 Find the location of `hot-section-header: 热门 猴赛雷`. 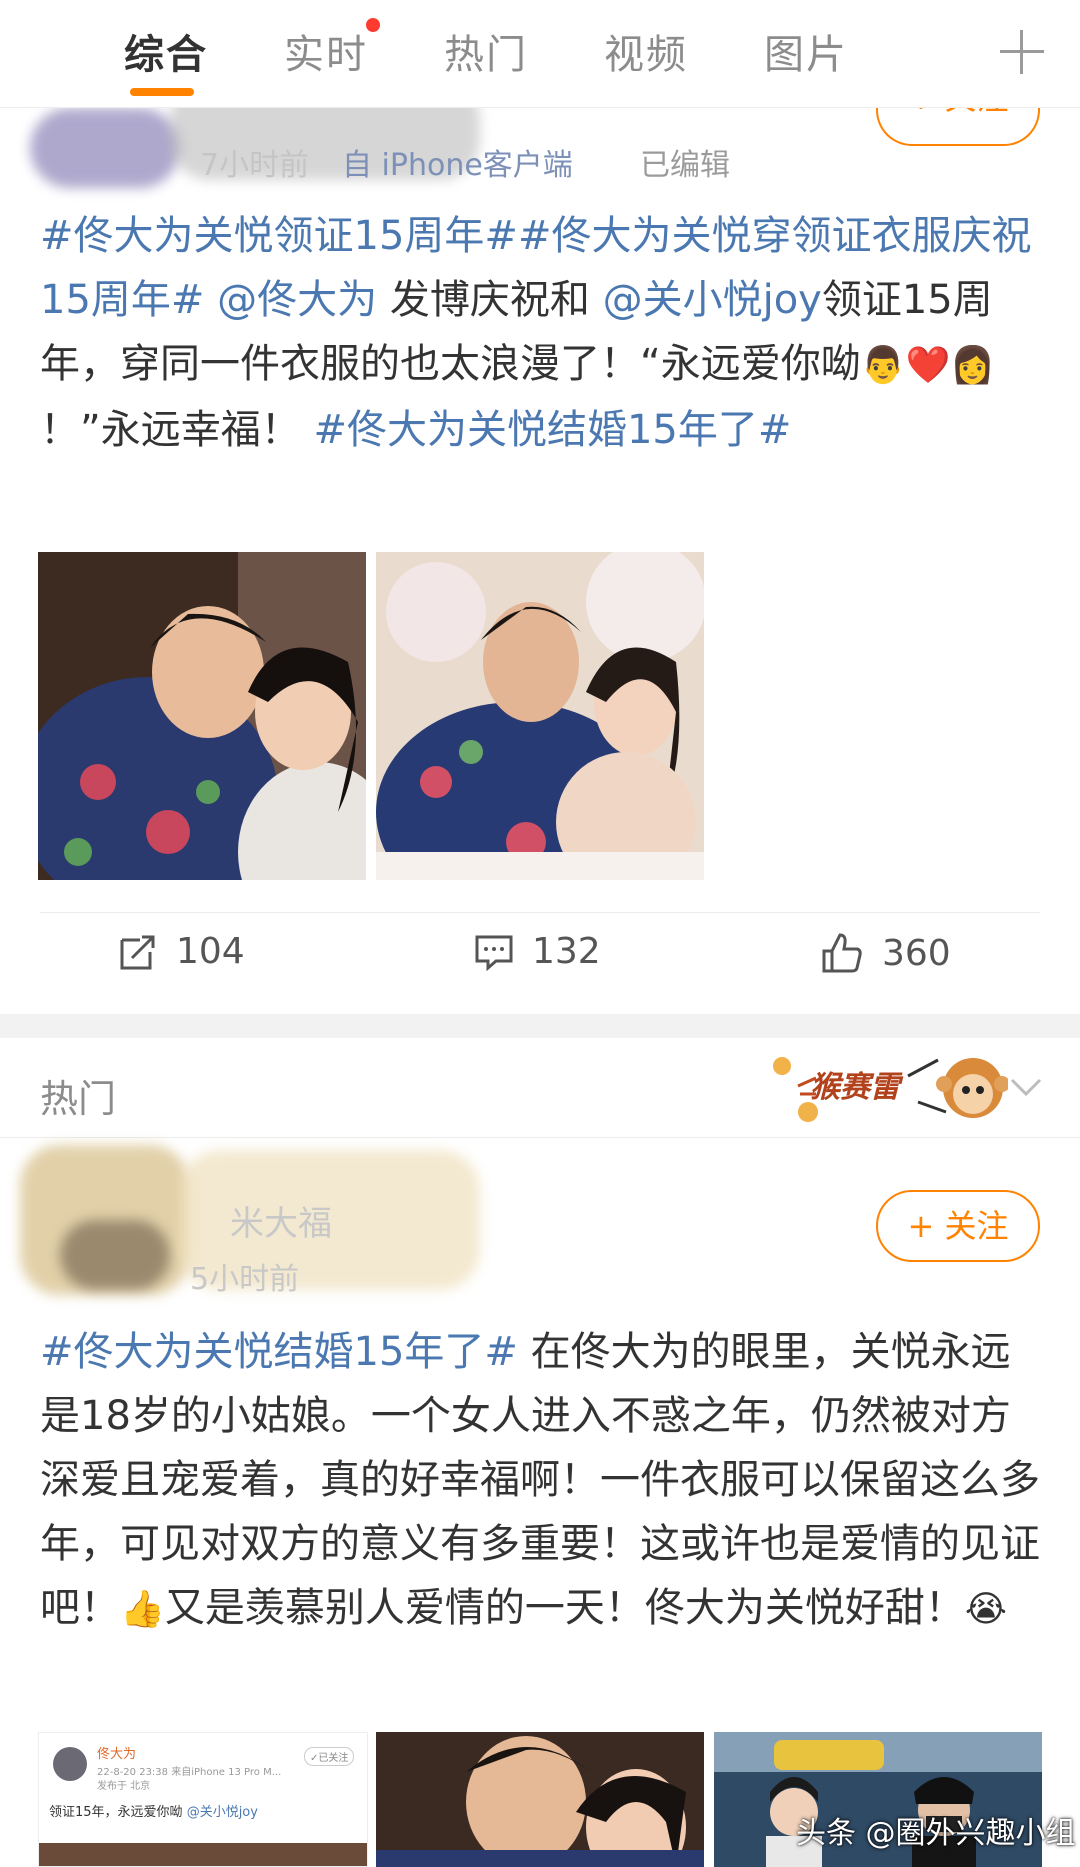

hot-section-header: 热门 猴赛雷 is located at coordinates (540, 1088).